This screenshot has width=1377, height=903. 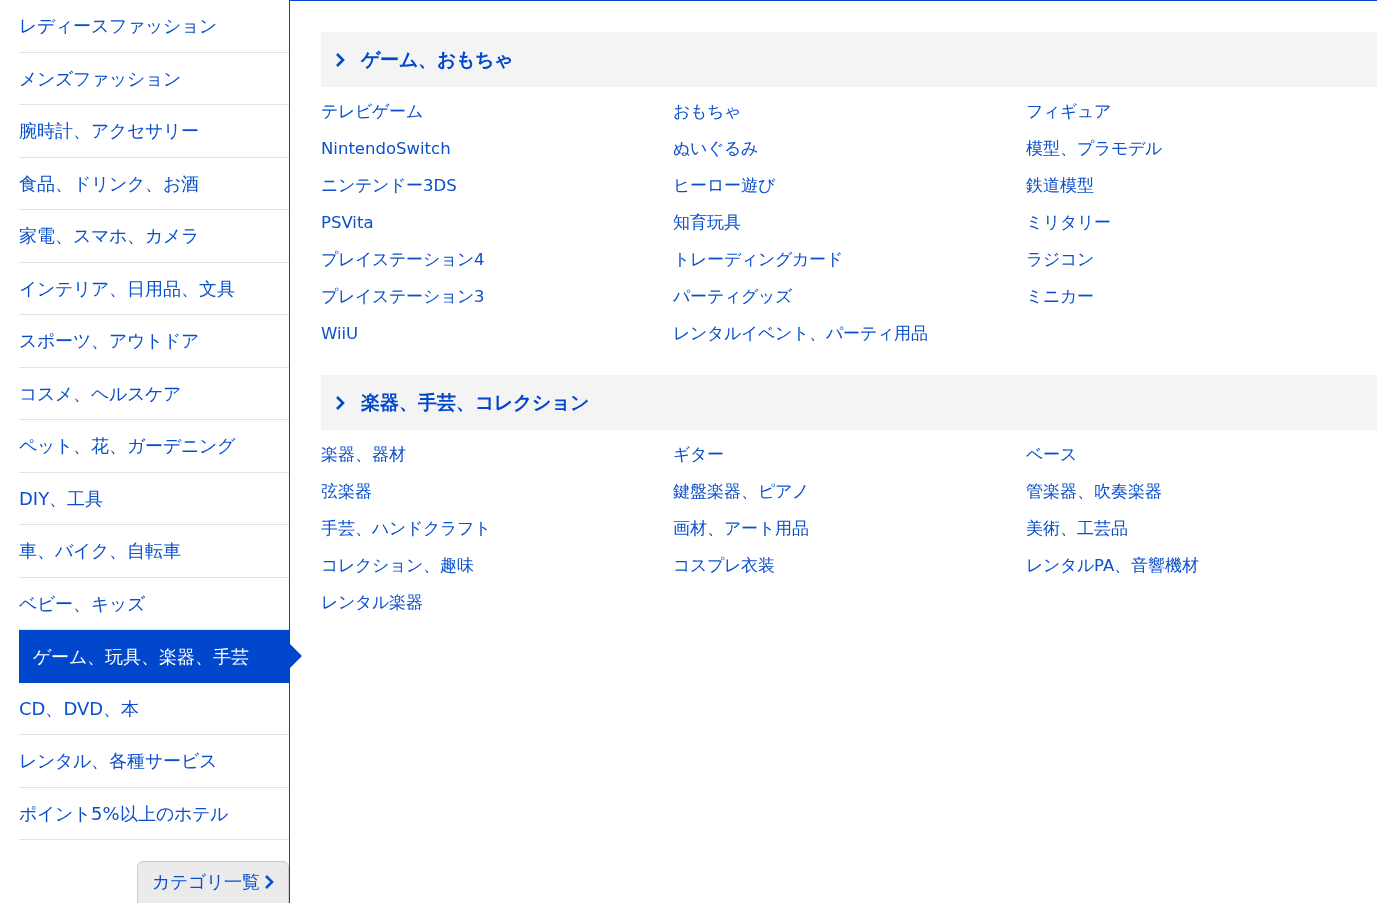 I want to click on category-link: ミニカー, so click(x=1060, y=297).